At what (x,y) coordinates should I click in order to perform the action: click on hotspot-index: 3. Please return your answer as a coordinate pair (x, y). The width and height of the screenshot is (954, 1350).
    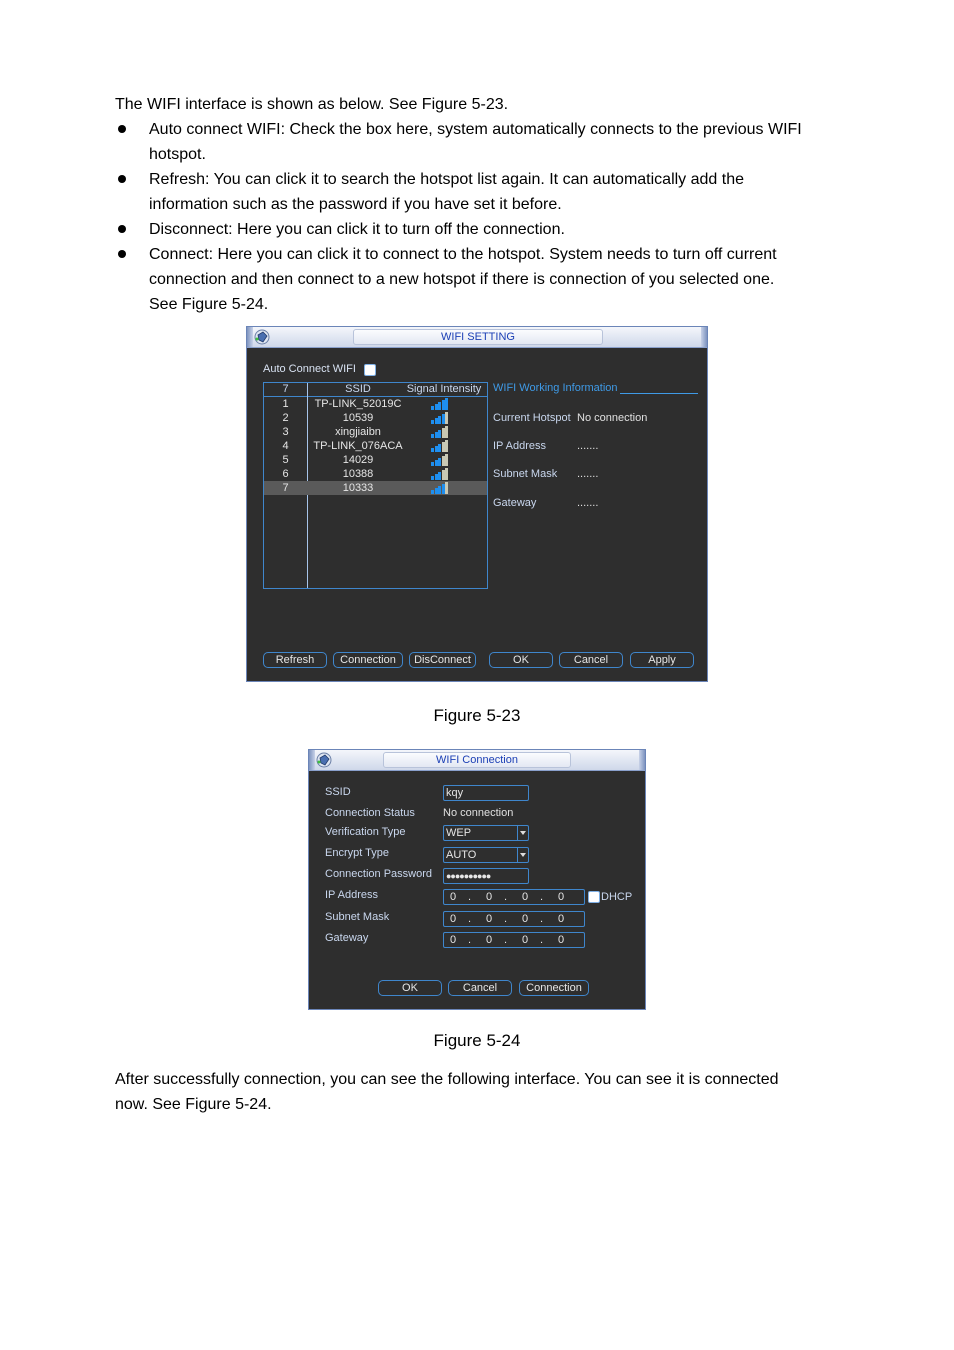
    Looking at the image, I should click on (285, 432).